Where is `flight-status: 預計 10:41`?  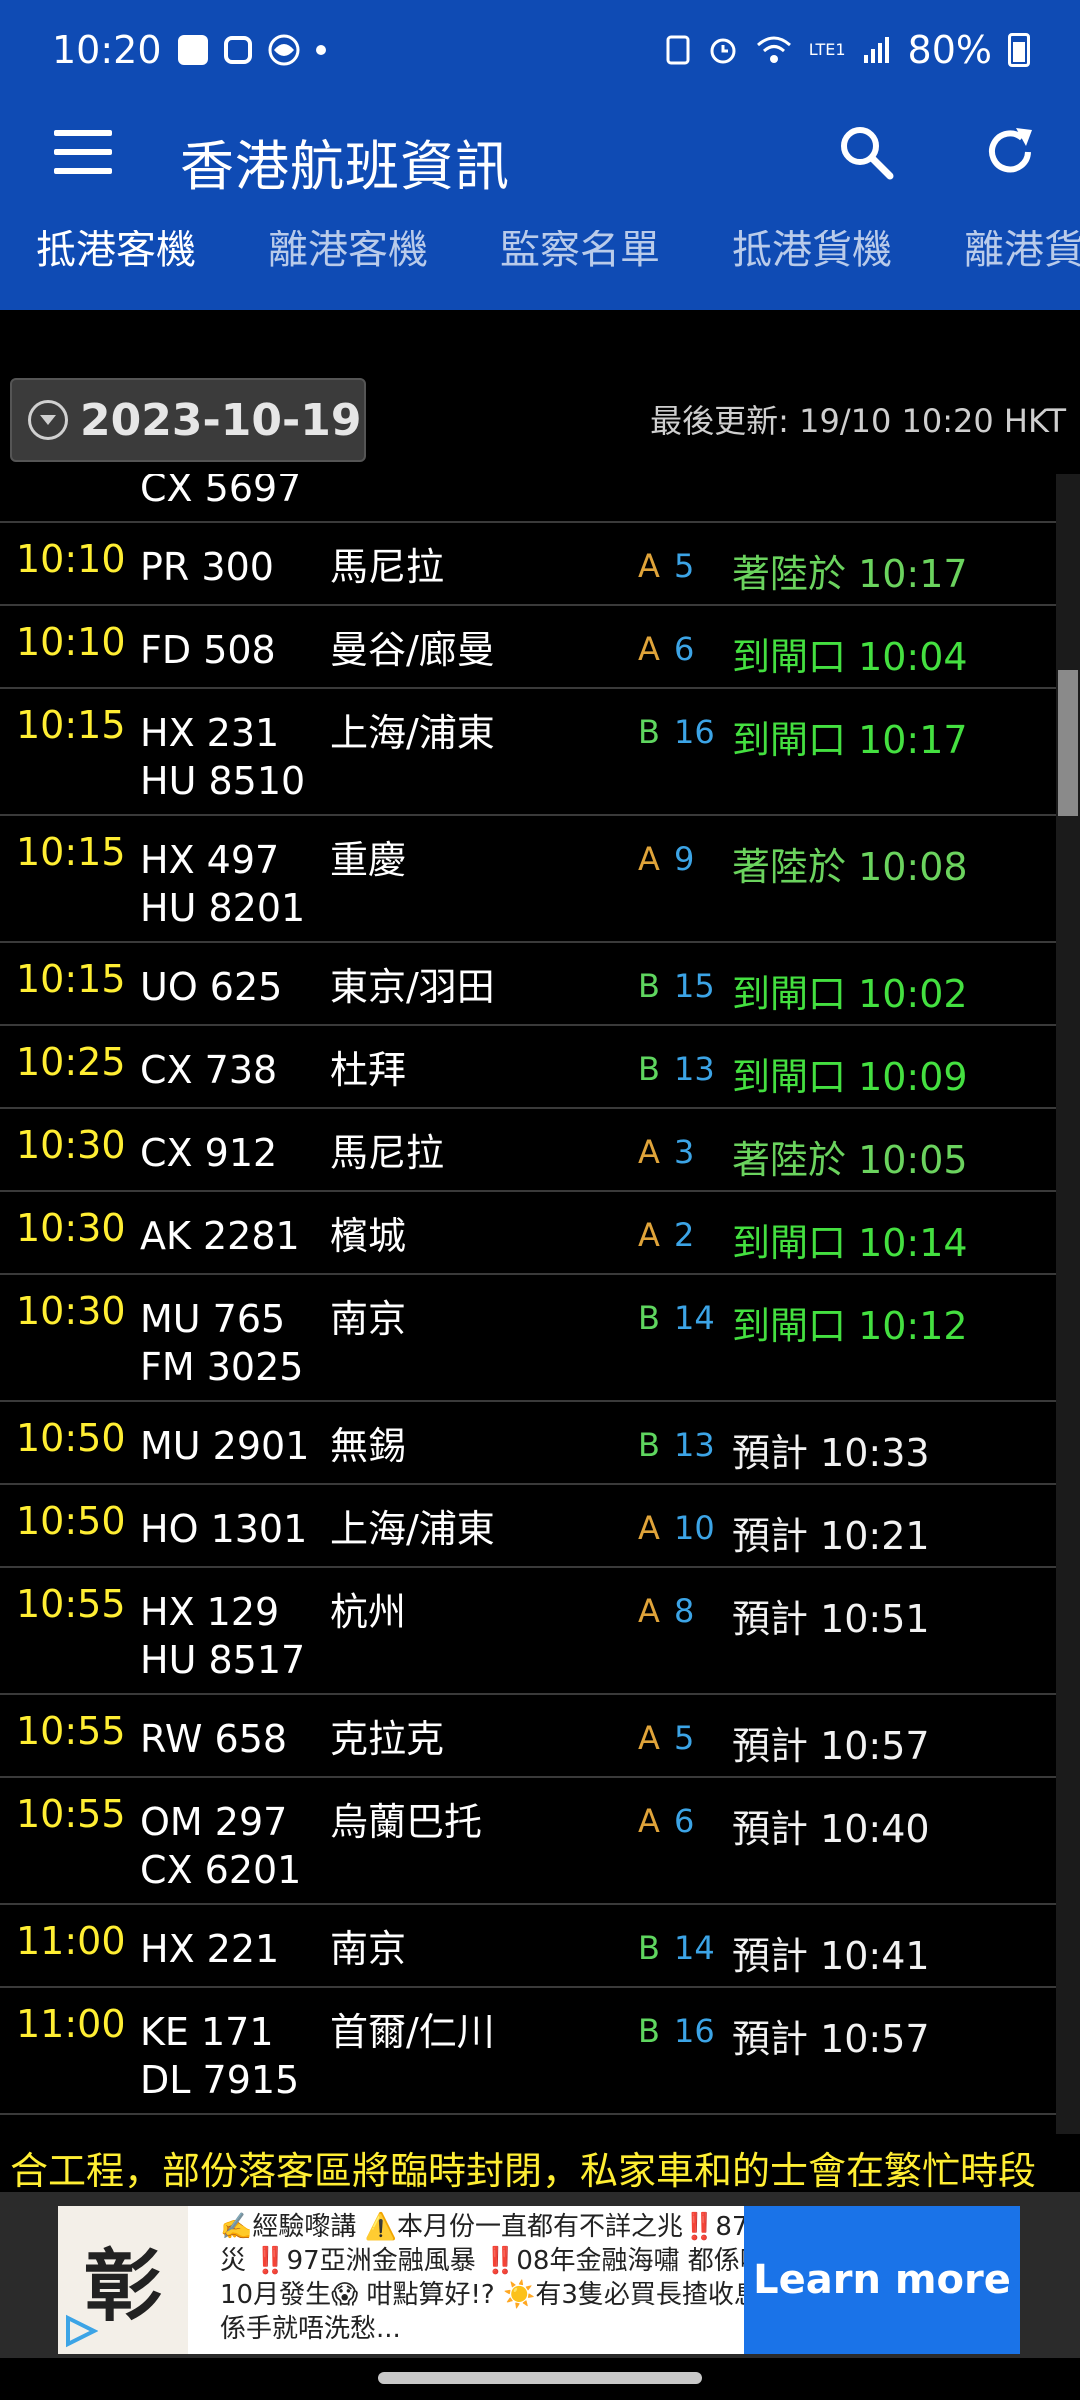
flight-status: 預計 10:41 is located at coordinates (831, 1956).